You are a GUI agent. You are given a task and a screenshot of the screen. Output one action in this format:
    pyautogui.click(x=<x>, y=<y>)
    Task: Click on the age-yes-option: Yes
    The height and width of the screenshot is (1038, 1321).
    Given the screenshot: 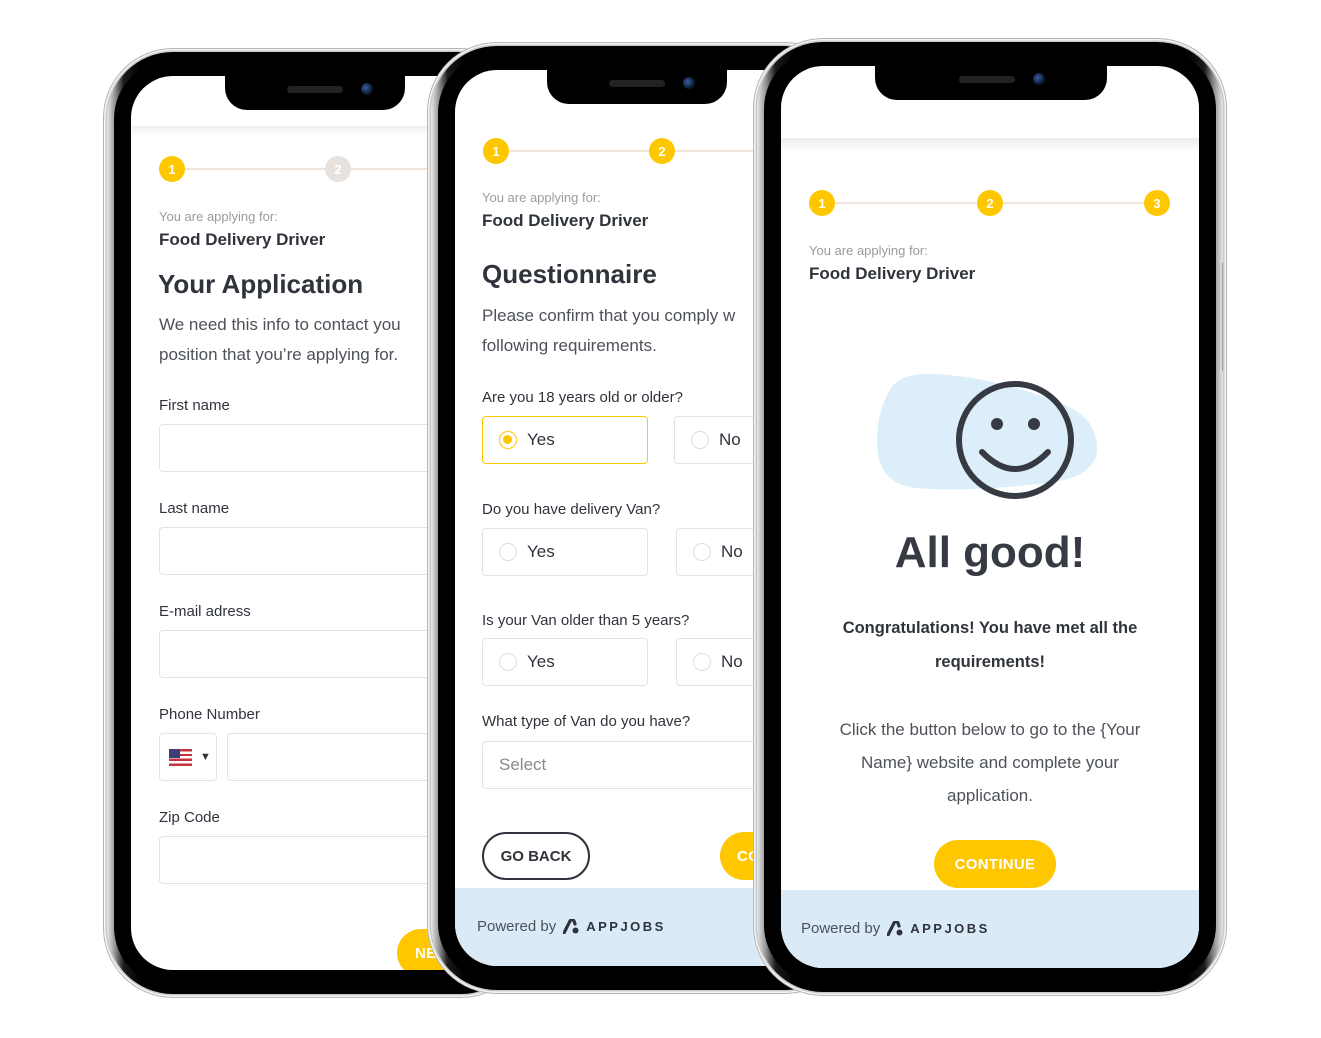 What is the action you would take?
    pyautogui.click(x=565, y=440)
    